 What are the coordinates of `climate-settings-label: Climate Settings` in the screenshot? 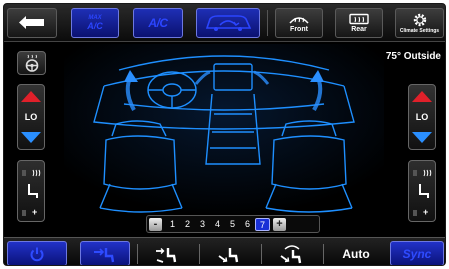 It's located at (419, 31).